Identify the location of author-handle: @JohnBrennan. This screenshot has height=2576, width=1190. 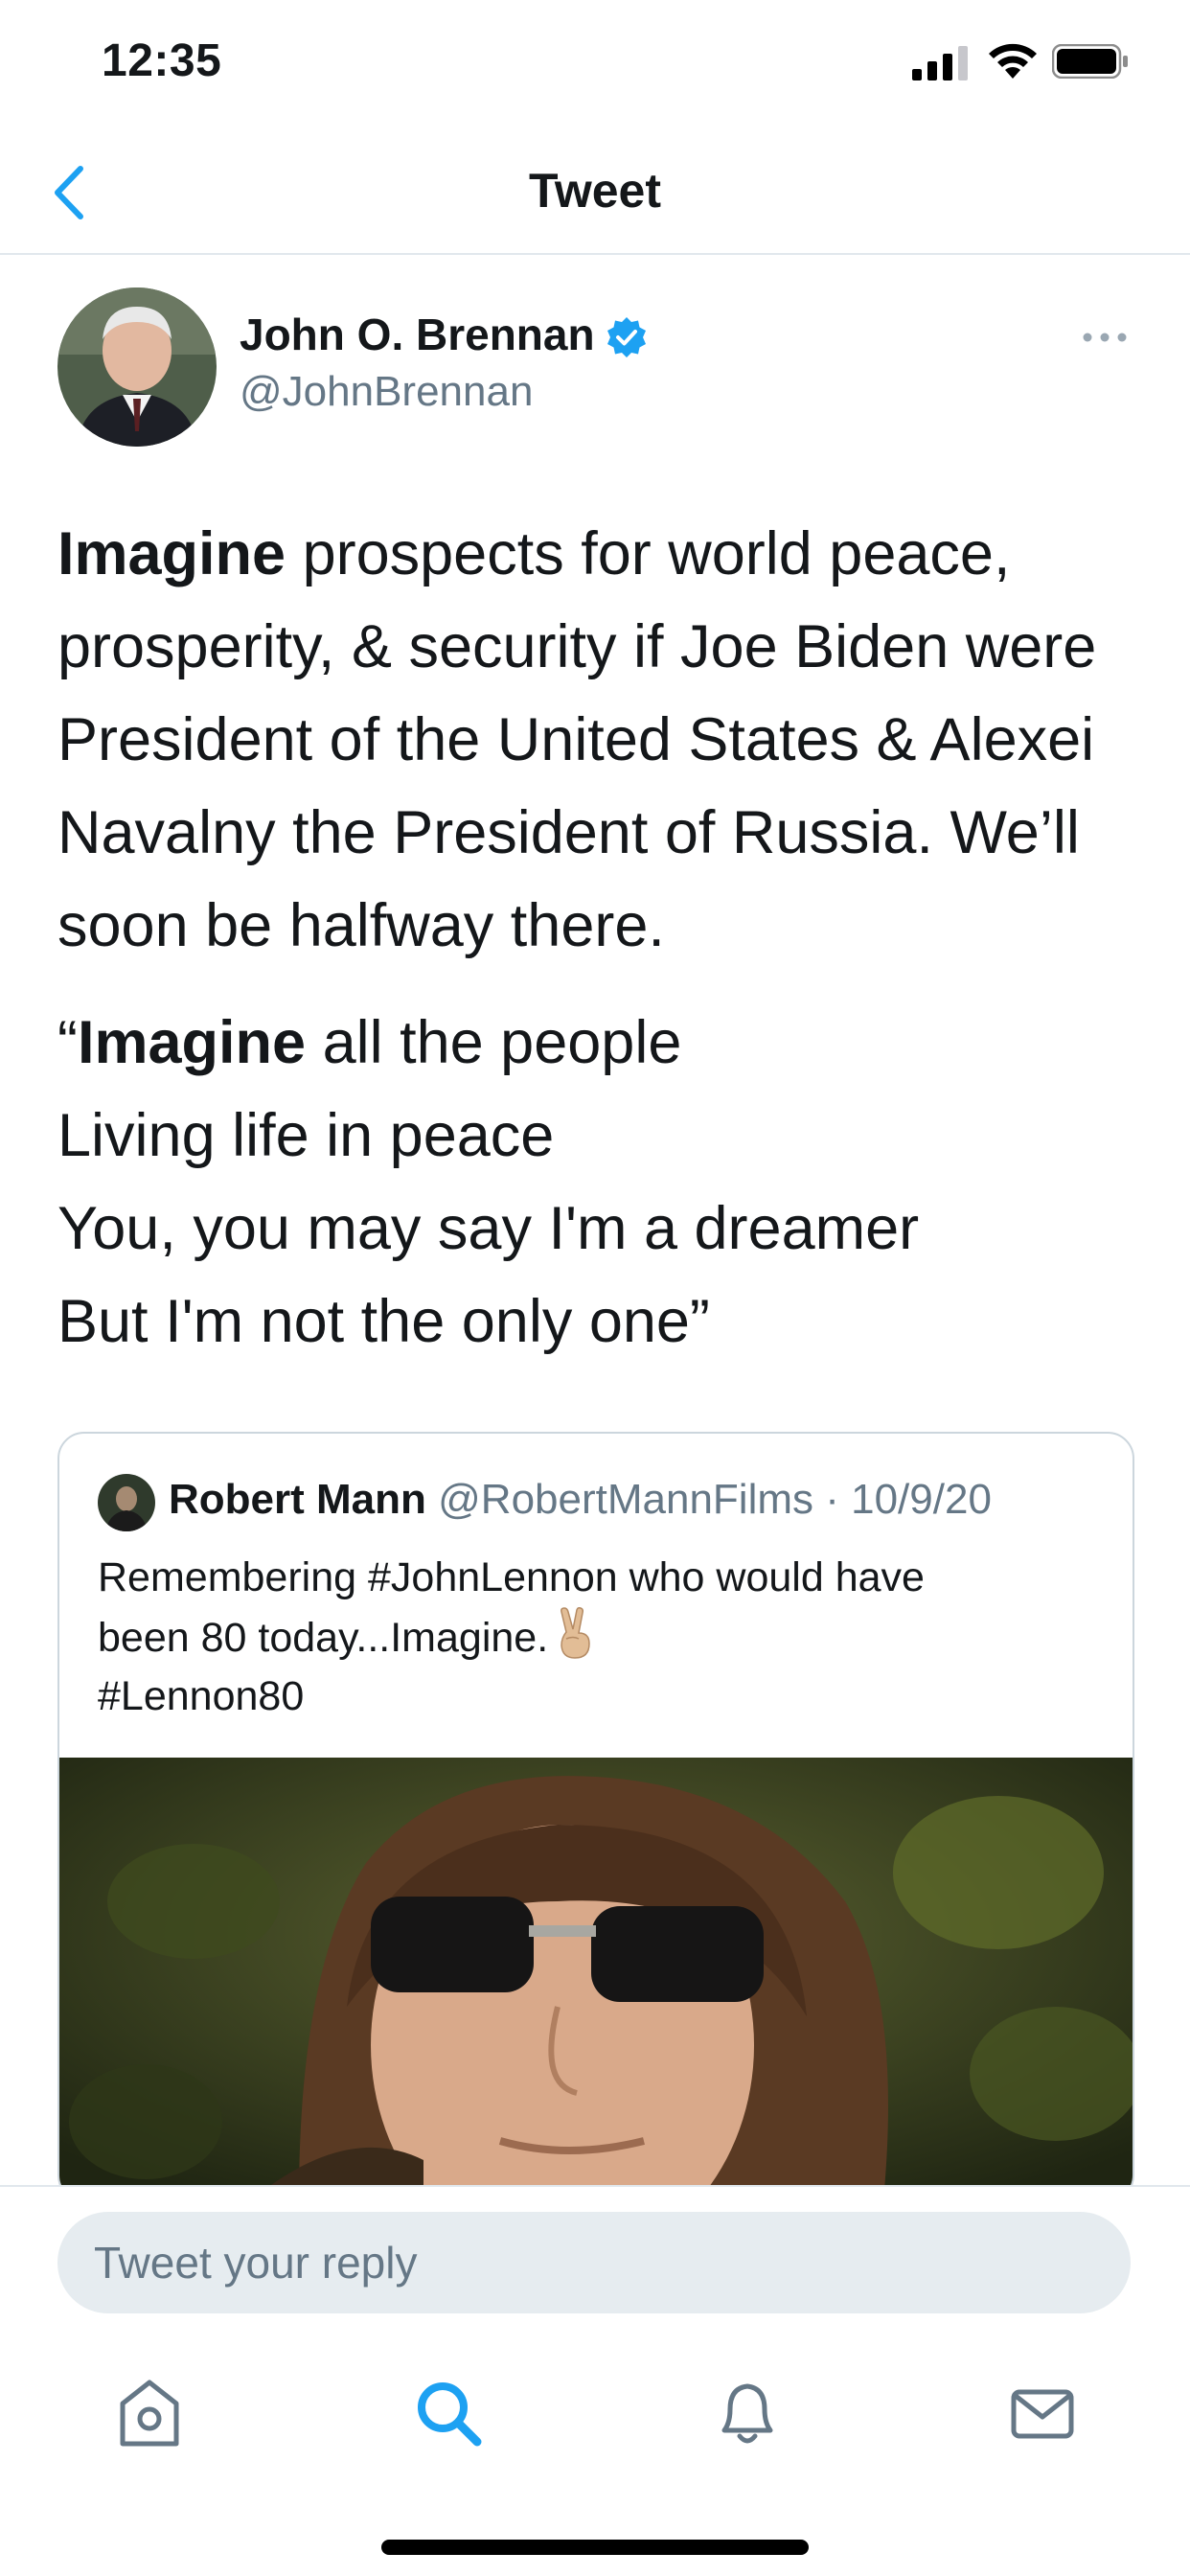
(387, 392).